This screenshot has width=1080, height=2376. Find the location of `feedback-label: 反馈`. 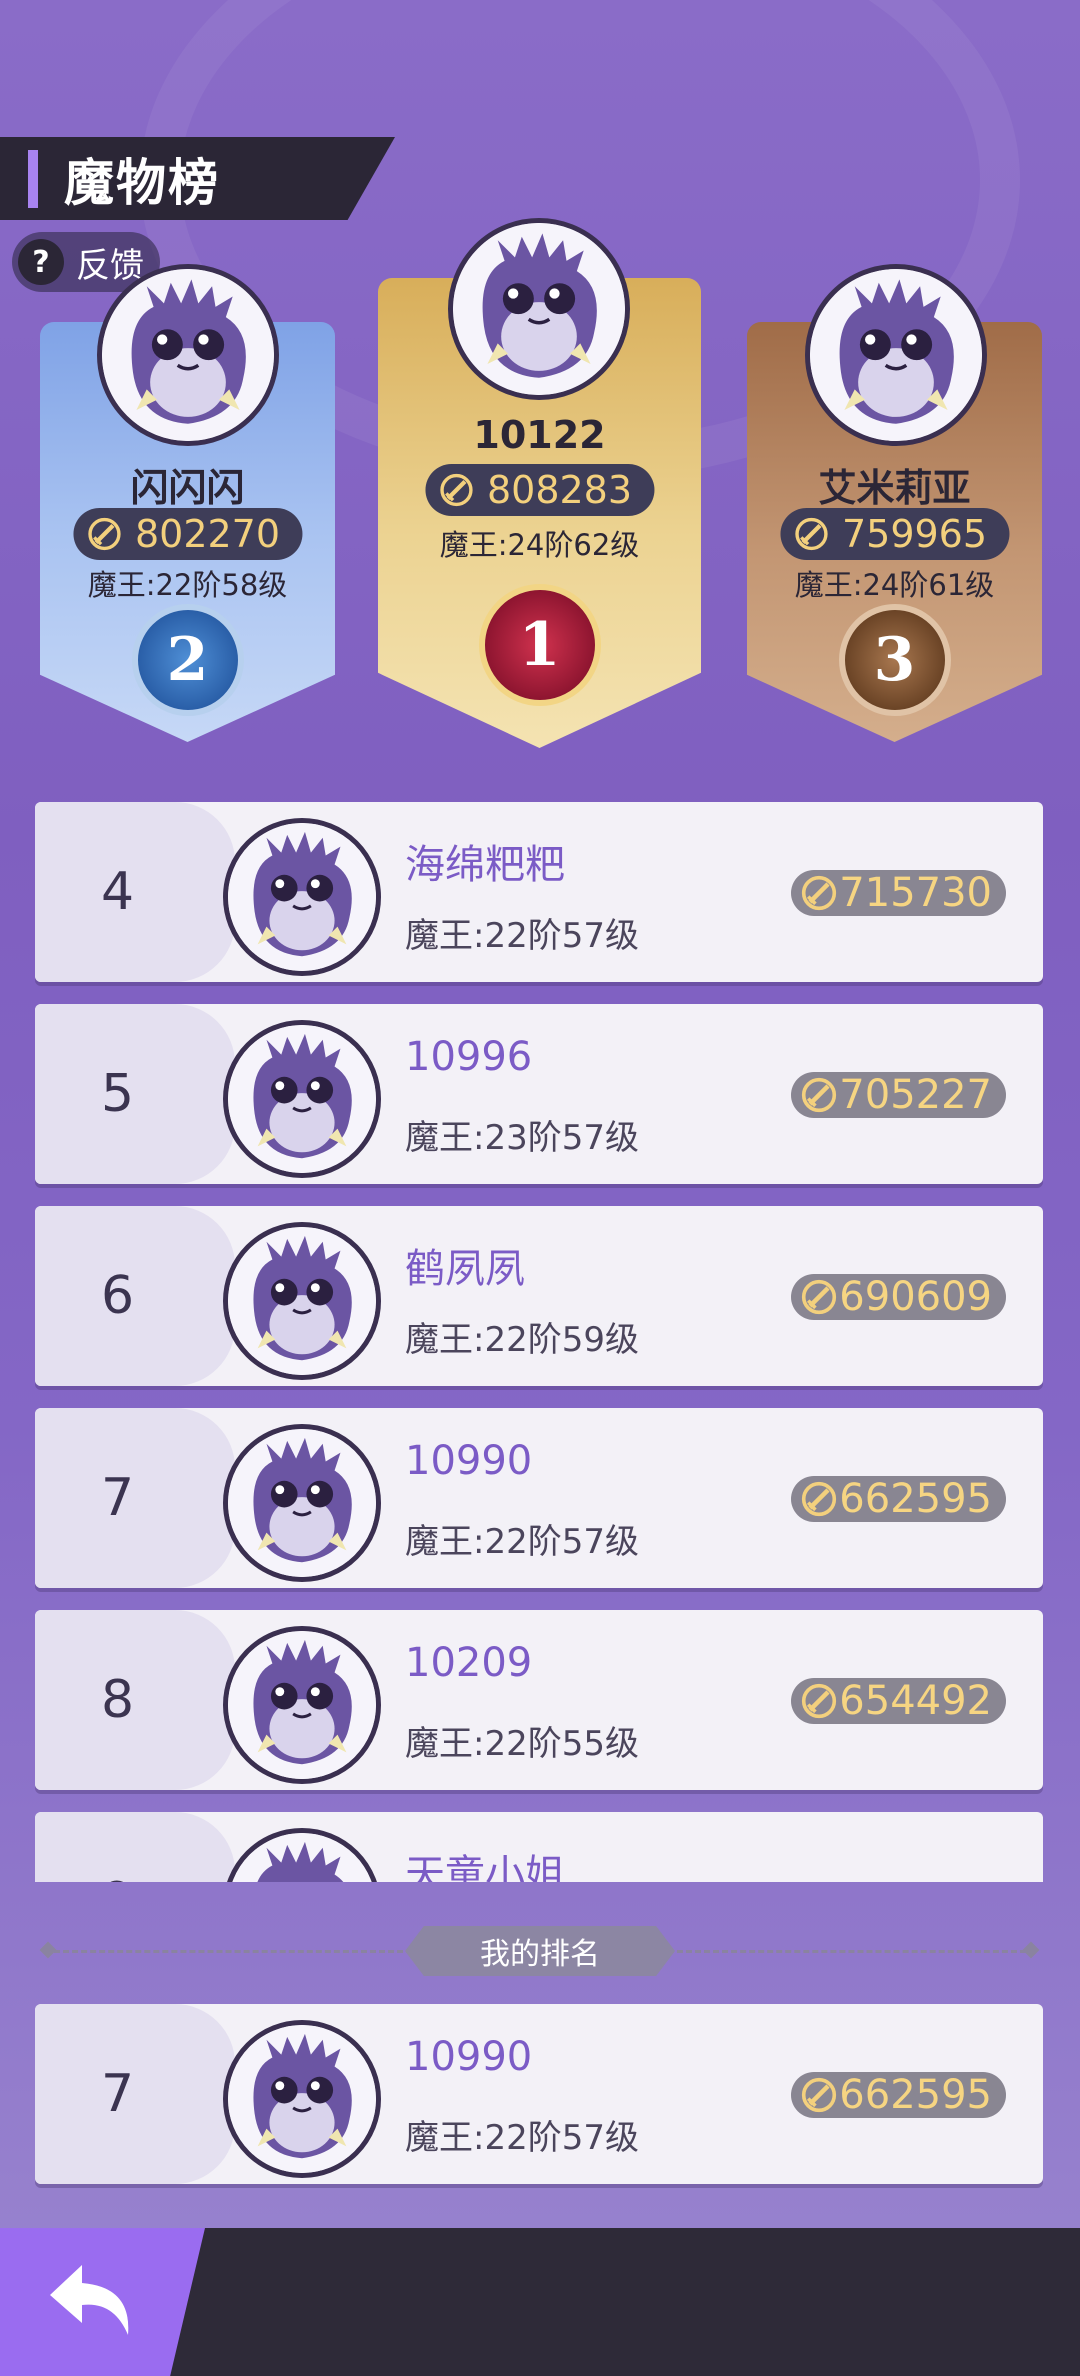

feedback-label: 反馈 is located at coordinates (110, 265).